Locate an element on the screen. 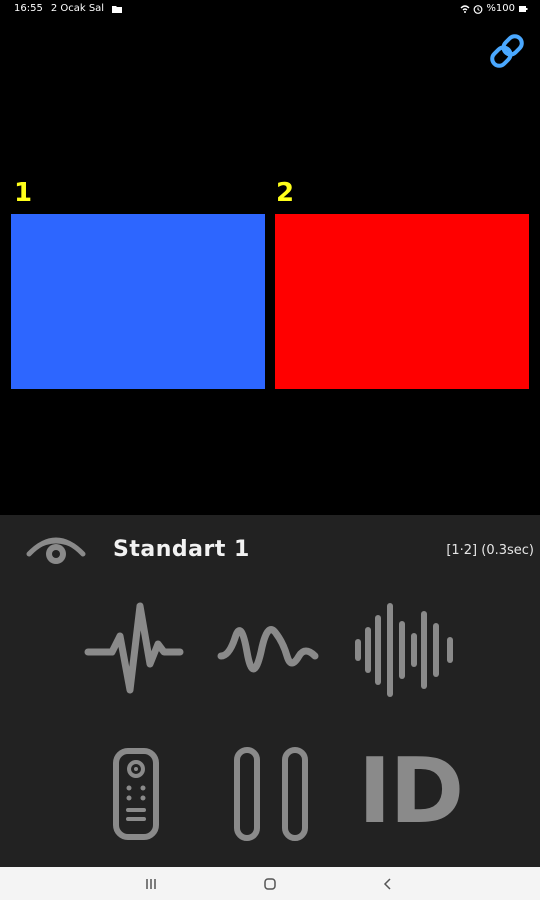 This screenshot has height=900, width=540. soundwave-icon is located at coordinates (405, 650).